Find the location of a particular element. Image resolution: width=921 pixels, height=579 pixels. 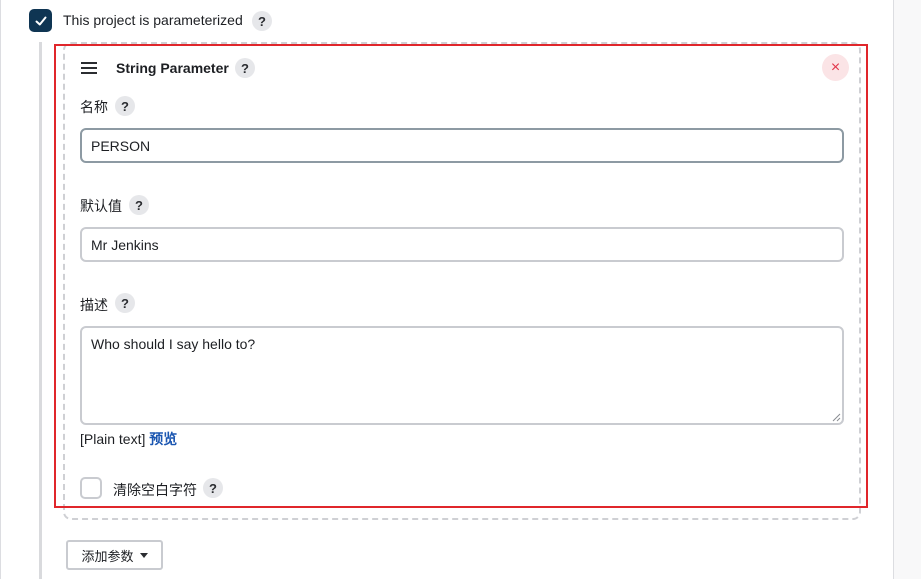

description-textarea: Who should I say hello to? is located at coordinates (462, 375).